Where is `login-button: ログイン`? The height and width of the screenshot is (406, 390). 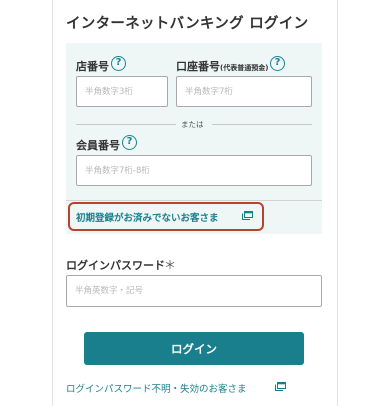
login-button: ログイン is located at coordinates (194, 348).